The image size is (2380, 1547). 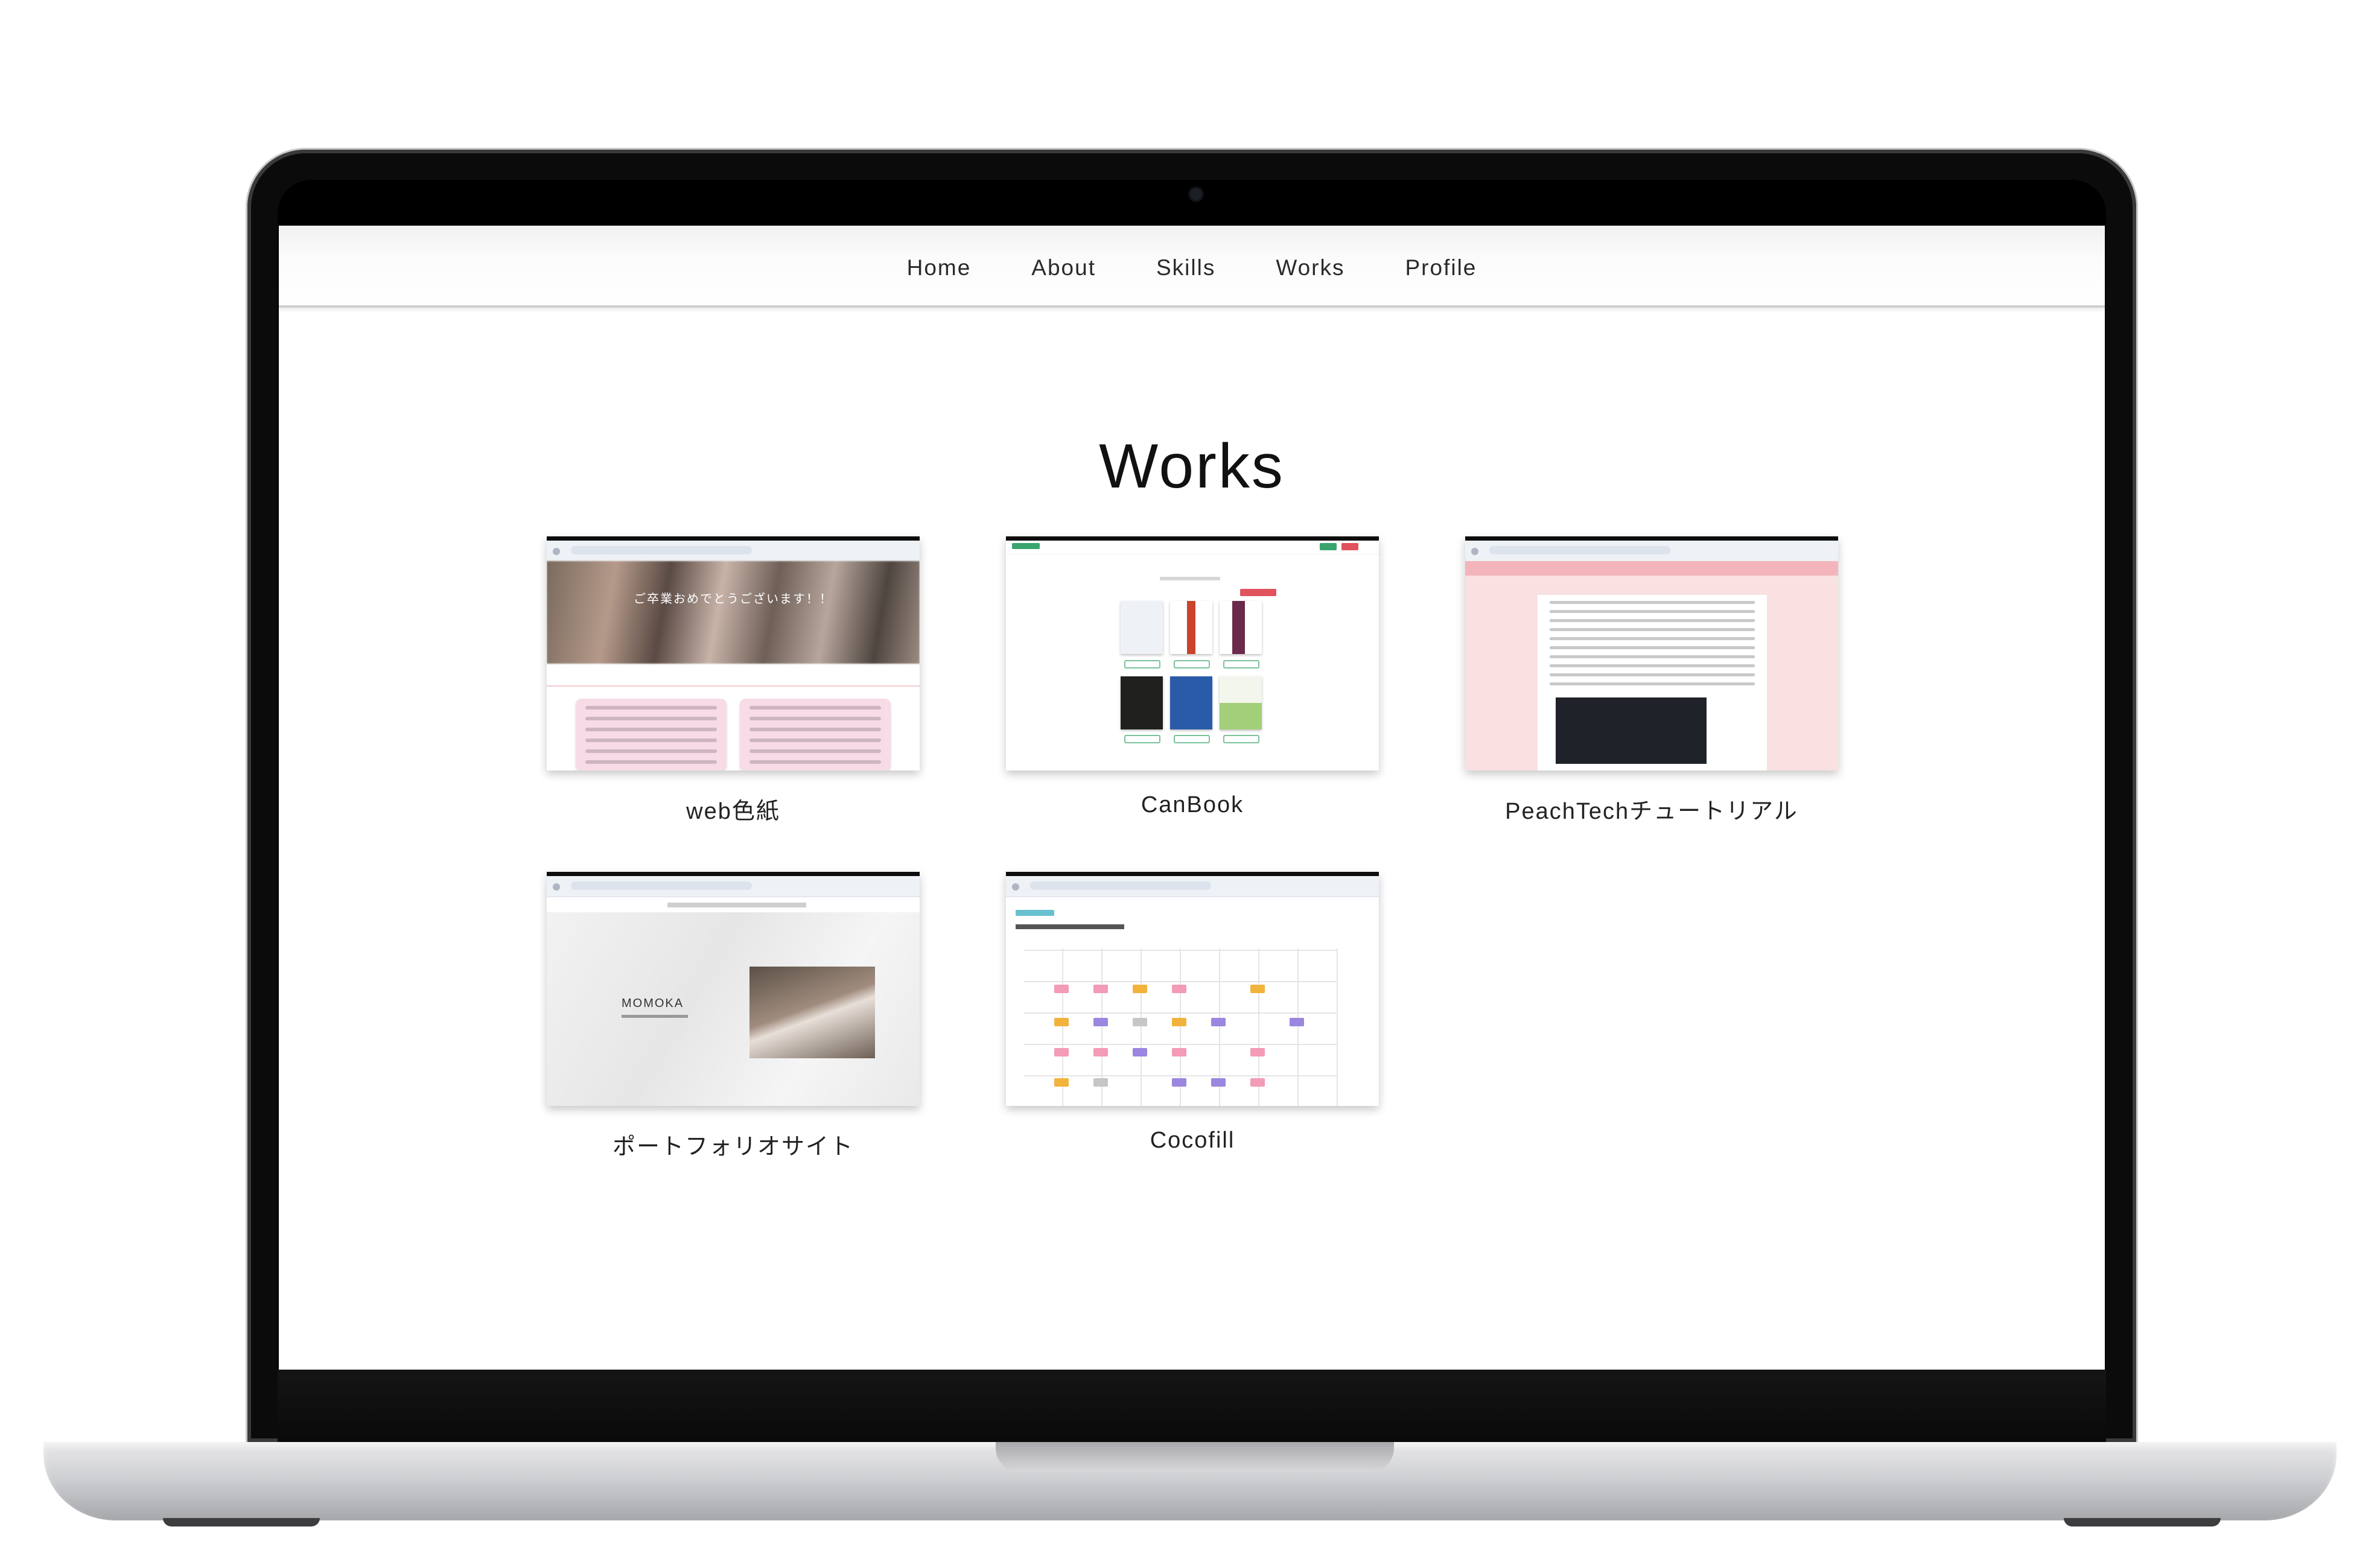 I want to click on work-thumbnail: ご卒業おめでとうございます！！, so click(x=733, y=653).